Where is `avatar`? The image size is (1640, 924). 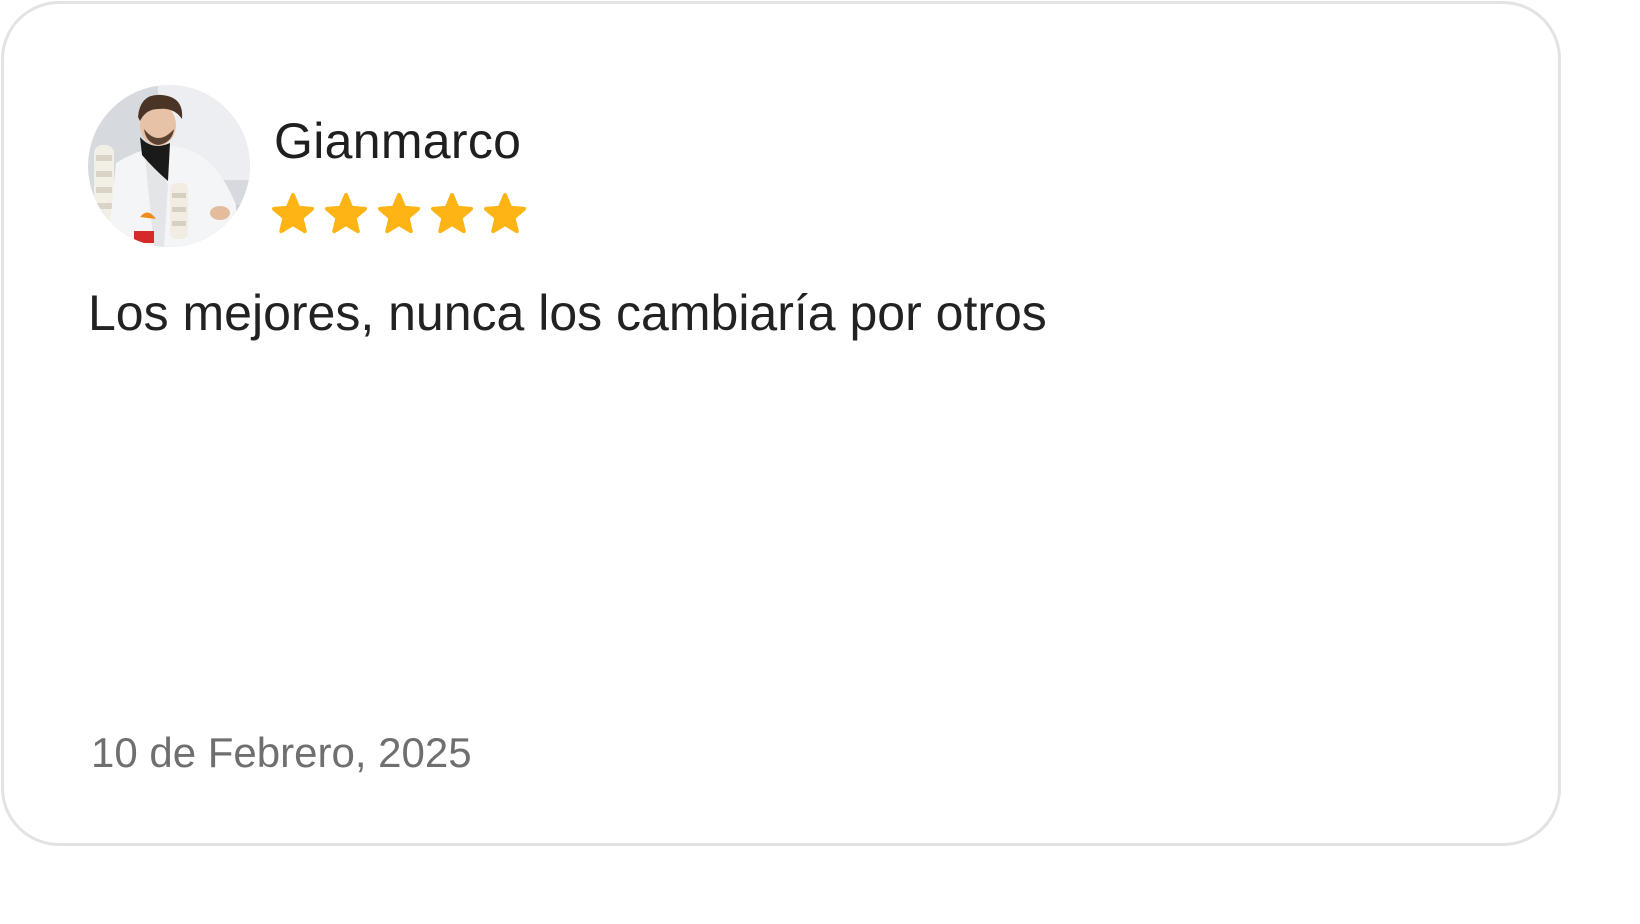 avatar is located at coordinates (169, 166).